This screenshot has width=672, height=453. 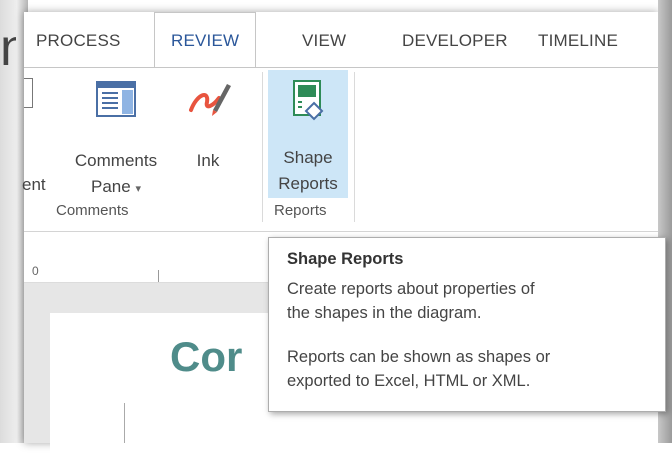 I want to click on tooltip-line-4: exported to Excel, HTML or XML., so click(x=409, y=381).